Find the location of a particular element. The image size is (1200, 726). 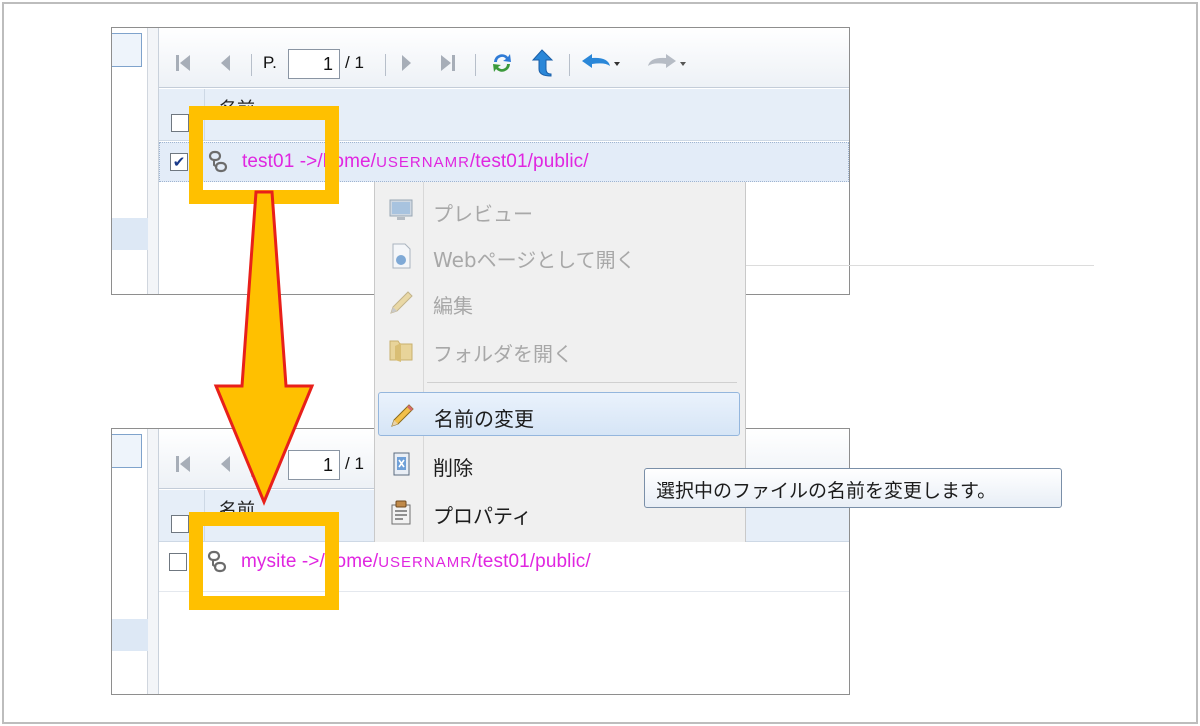

highlight-box-after is located at coordinates (264, 561).